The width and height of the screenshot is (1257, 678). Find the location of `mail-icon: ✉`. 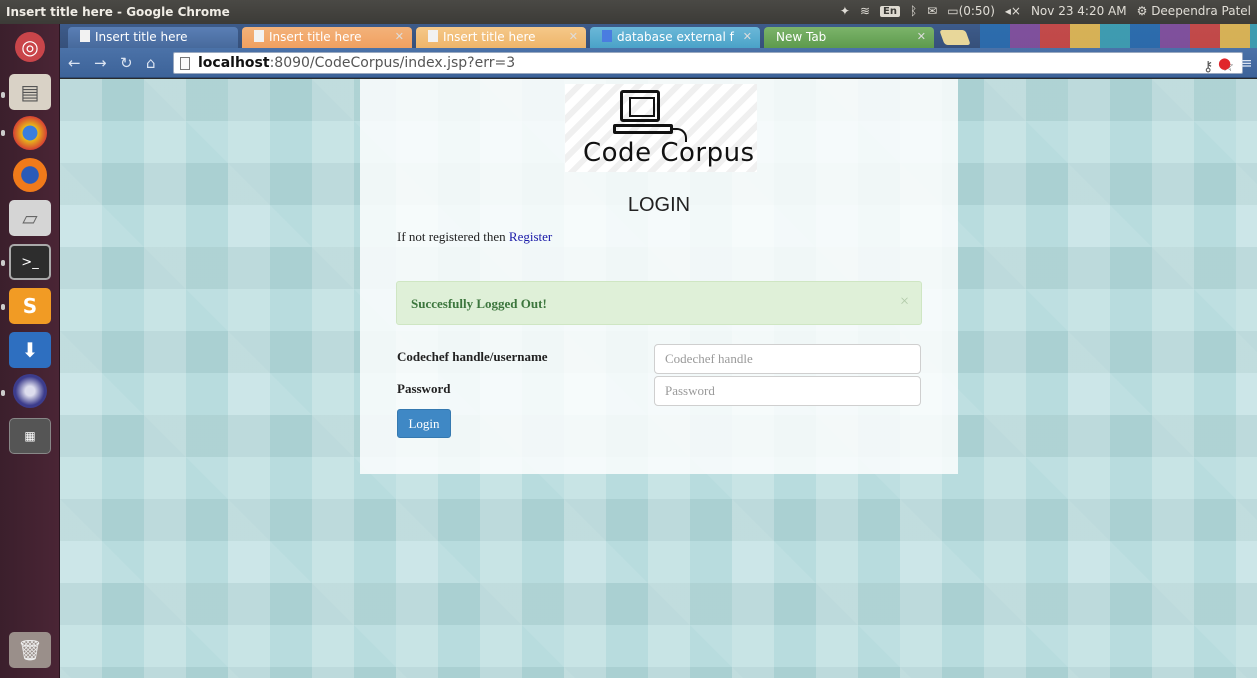

mail-icon: ✉ is located at coordinates (932, 11).